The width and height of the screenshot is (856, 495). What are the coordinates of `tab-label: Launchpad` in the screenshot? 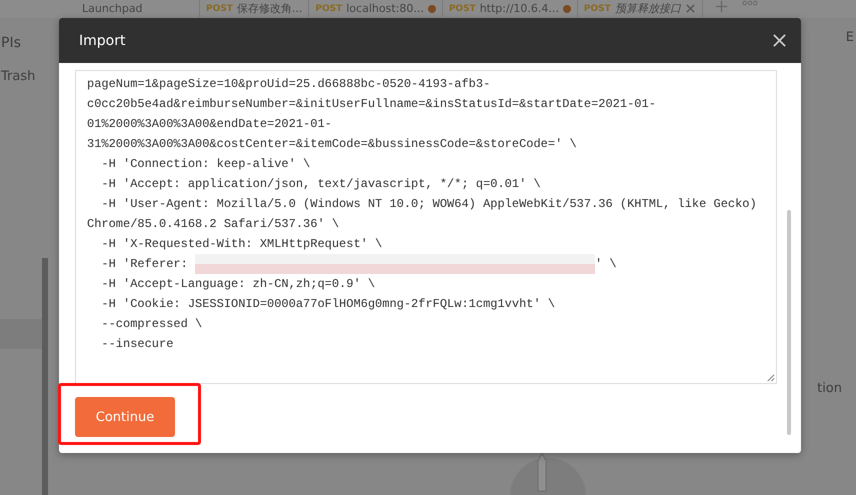 It's located at (112, 8).